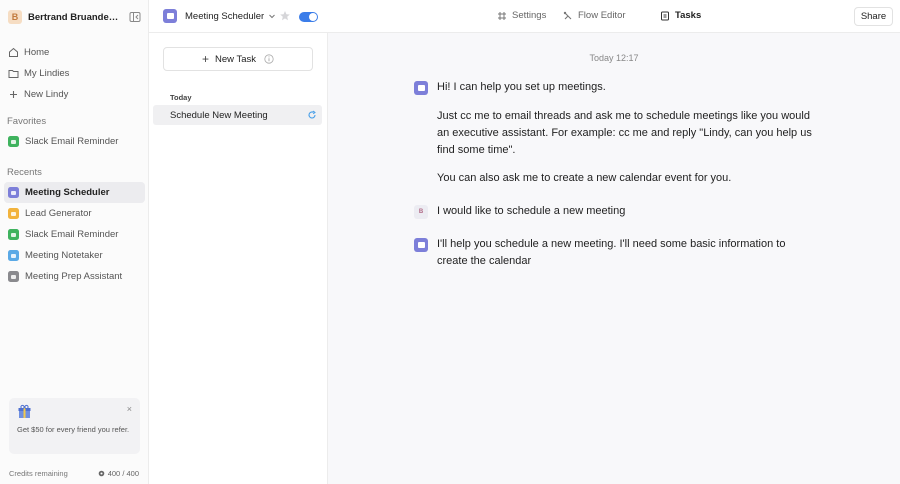 Image resolution: width=900 pixels, height=484 pixels. What do you see at coordinates (64, 255) in the screenshot?
I see `recent-label: Meeting Notetaker` at bounding box center [64, 255].